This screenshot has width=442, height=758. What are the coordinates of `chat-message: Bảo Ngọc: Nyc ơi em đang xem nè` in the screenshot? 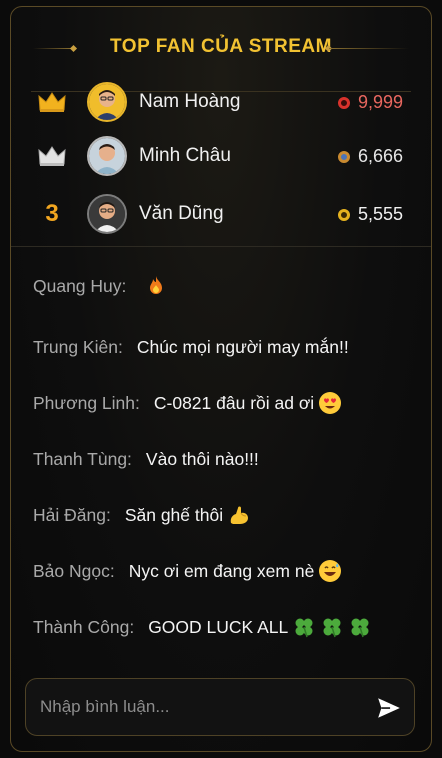 It's located at (222, 571).